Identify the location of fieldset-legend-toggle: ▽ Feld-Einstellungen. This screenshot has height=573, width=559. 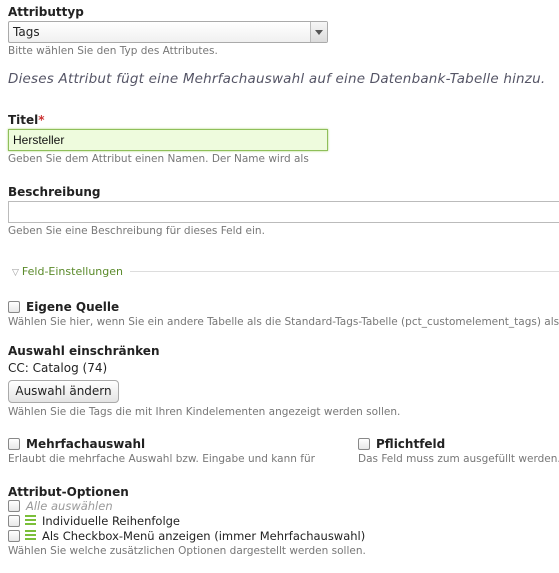
(67, 271).